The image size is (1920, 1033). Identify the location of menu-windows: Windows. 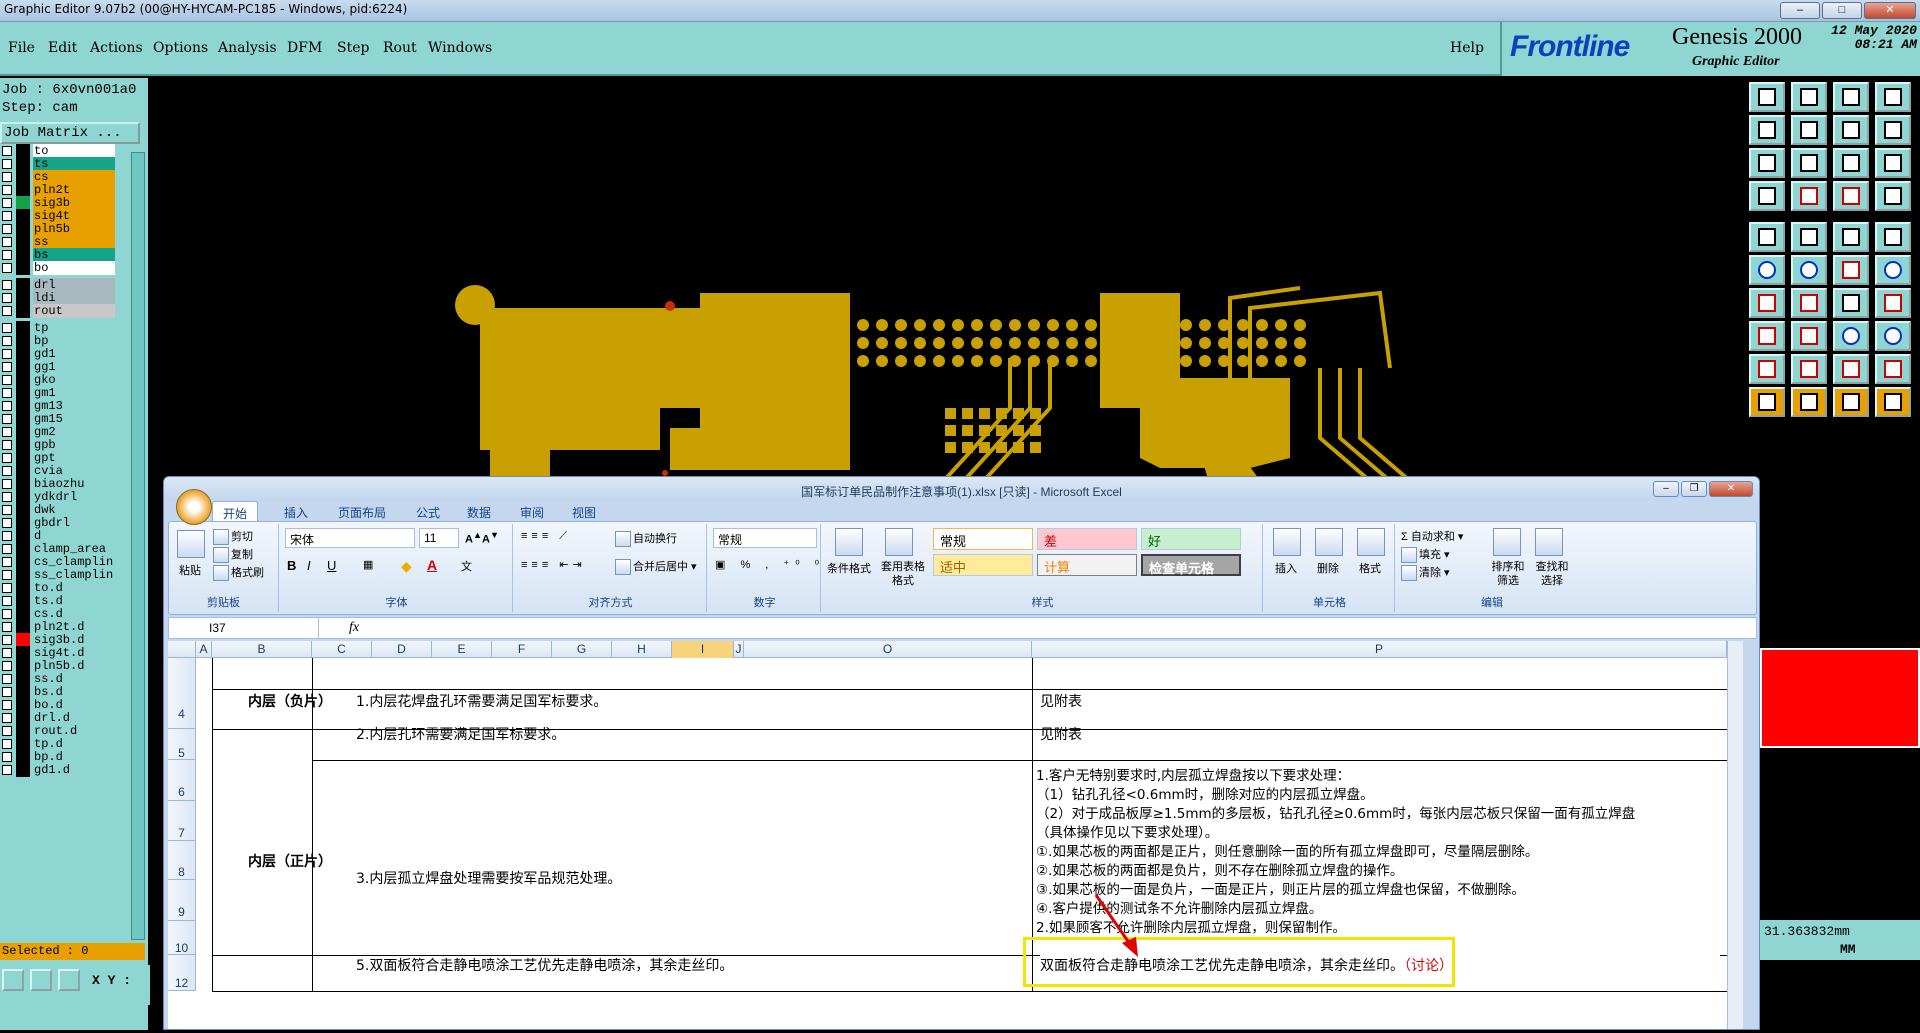
(460, 48).